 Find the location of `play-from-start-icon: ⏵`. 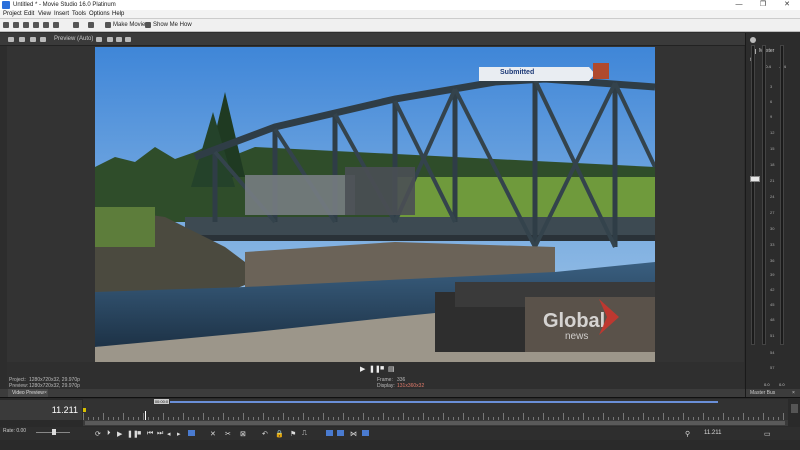

play-from-start-icon: ⏵ is located at coordinates (109, 434).